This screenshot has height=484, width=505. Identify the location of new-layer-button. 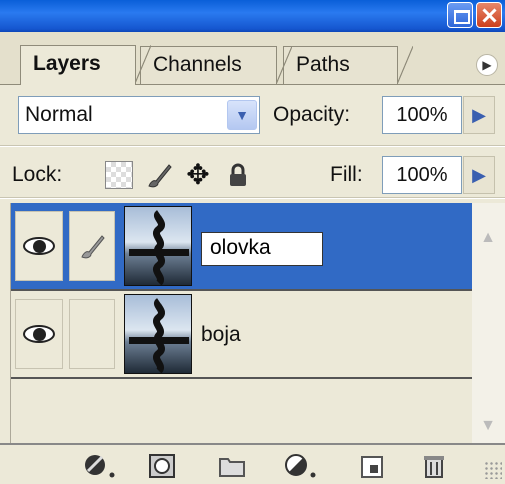
(372, 466).